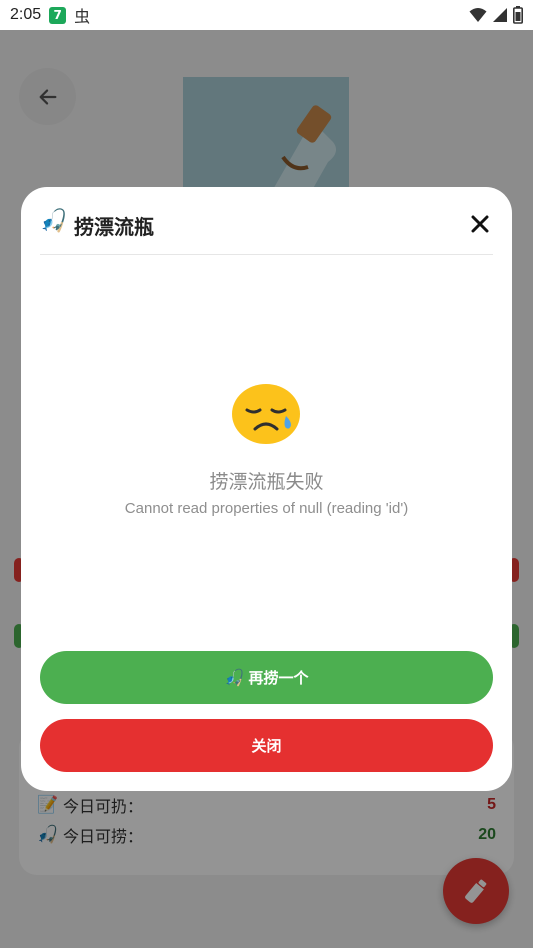  Describe the element at coordinates (266, 15) in the screenshot. I see `status-bar: 2:05 7 虫` at that location.